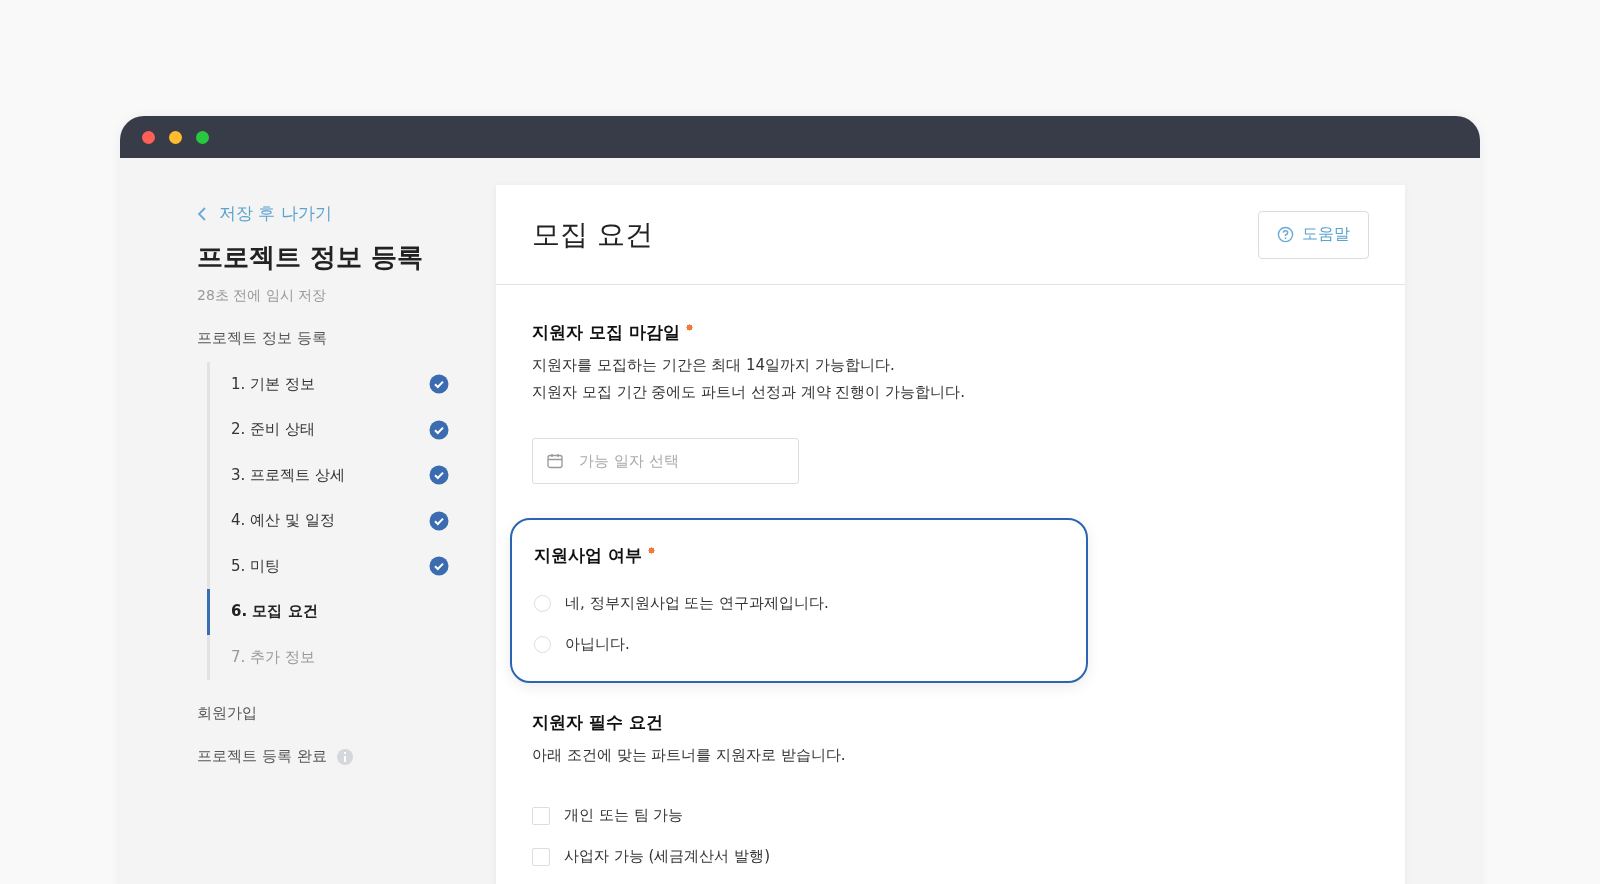  I want to click on help-text: 지원자 모집 기간 중에도 파트너 선정과 계약 진행이 가능합니다., so click(749, 392).